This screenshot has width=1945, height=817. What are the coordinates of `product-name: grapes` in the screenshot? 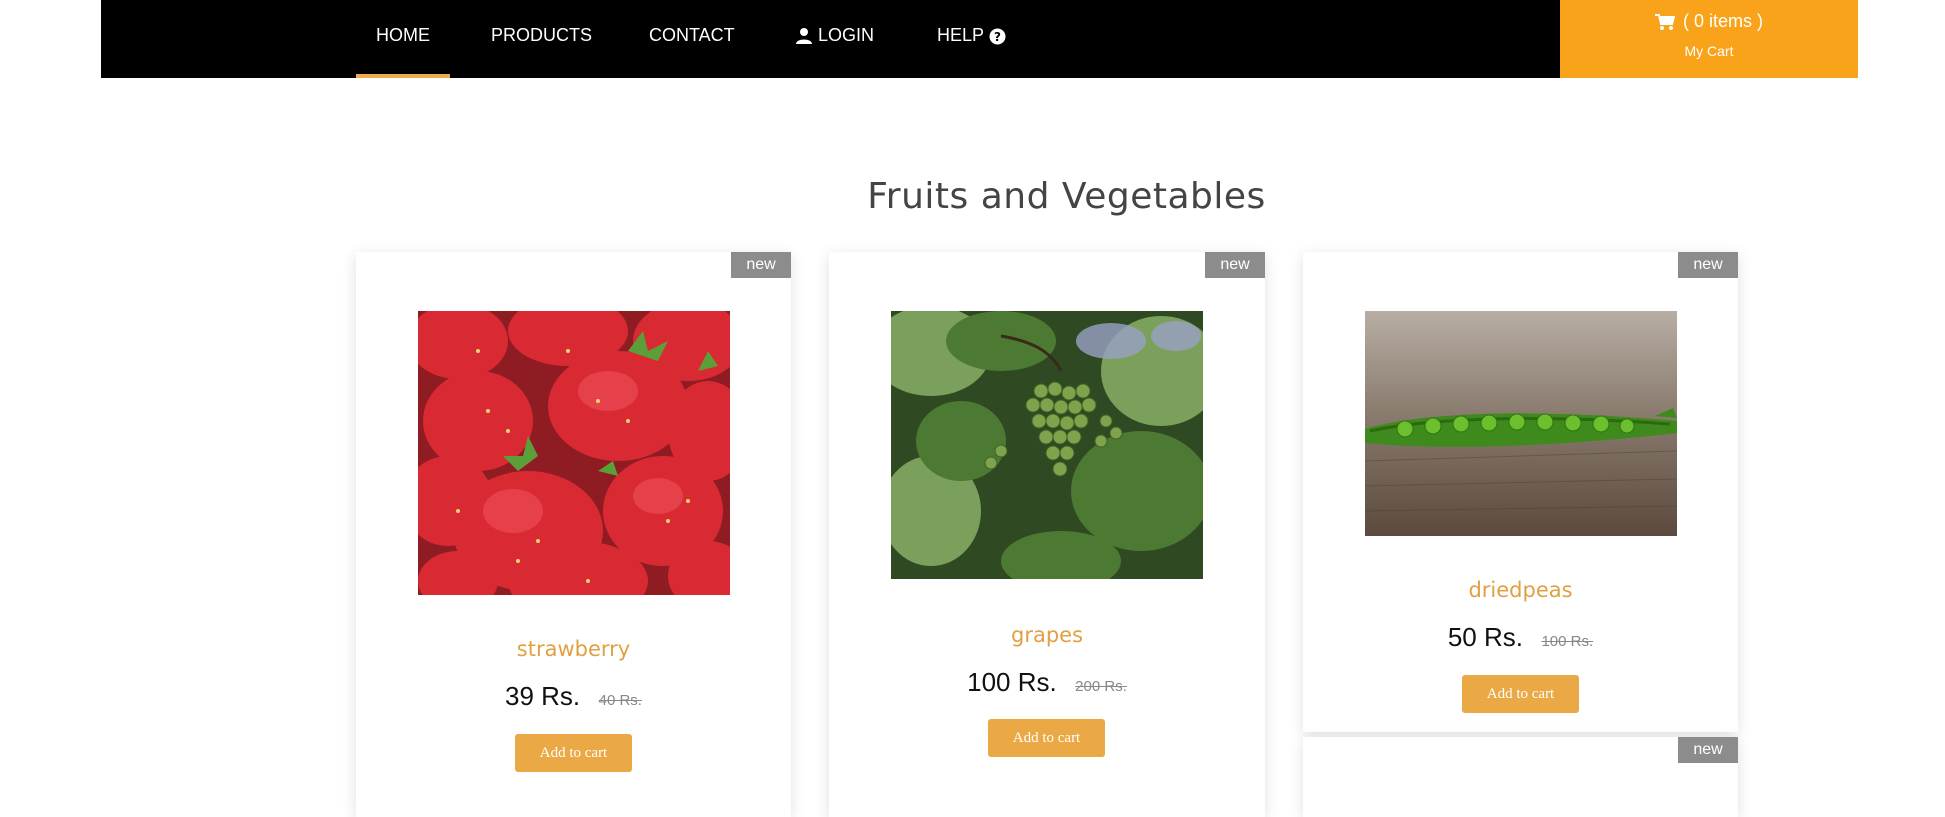 It's located at (1047, 635).